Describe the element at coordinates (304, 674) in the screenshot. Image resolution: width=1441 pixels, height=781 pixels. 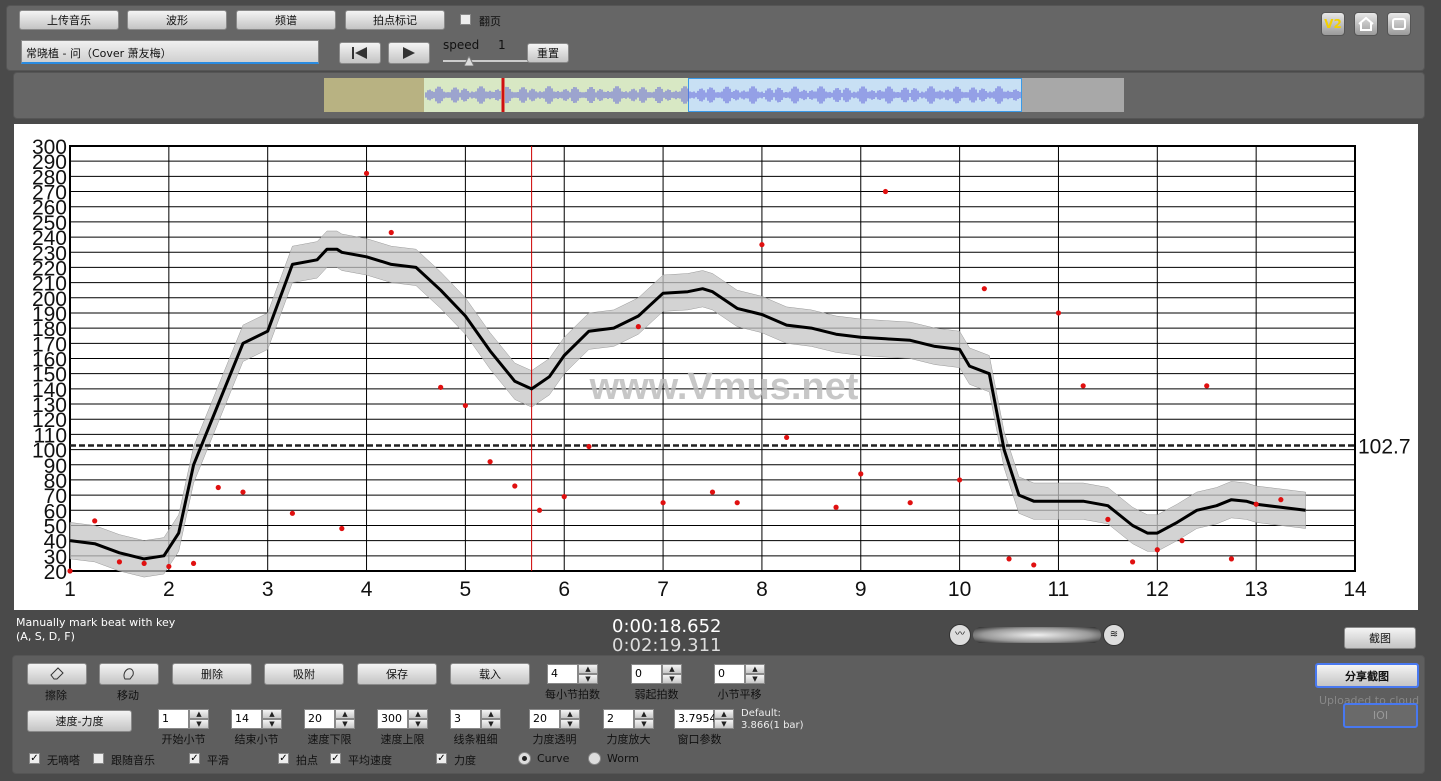
I see `snap-button: 吸附` at that location.